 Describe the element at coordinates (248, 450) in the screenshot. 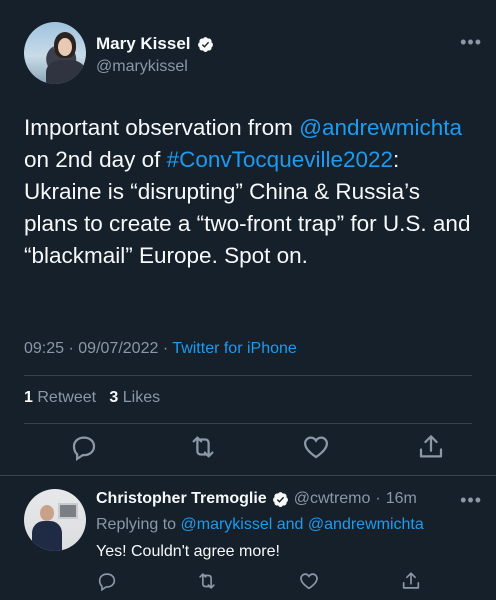

I see `tweet-actions` at that location.